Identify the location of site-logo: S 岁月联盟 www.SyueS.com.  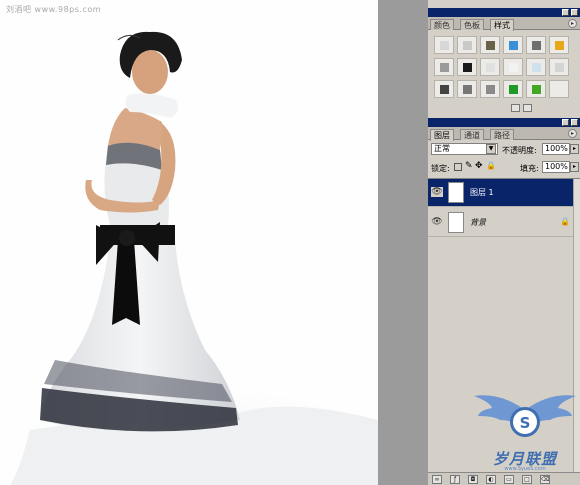
(525, 432).